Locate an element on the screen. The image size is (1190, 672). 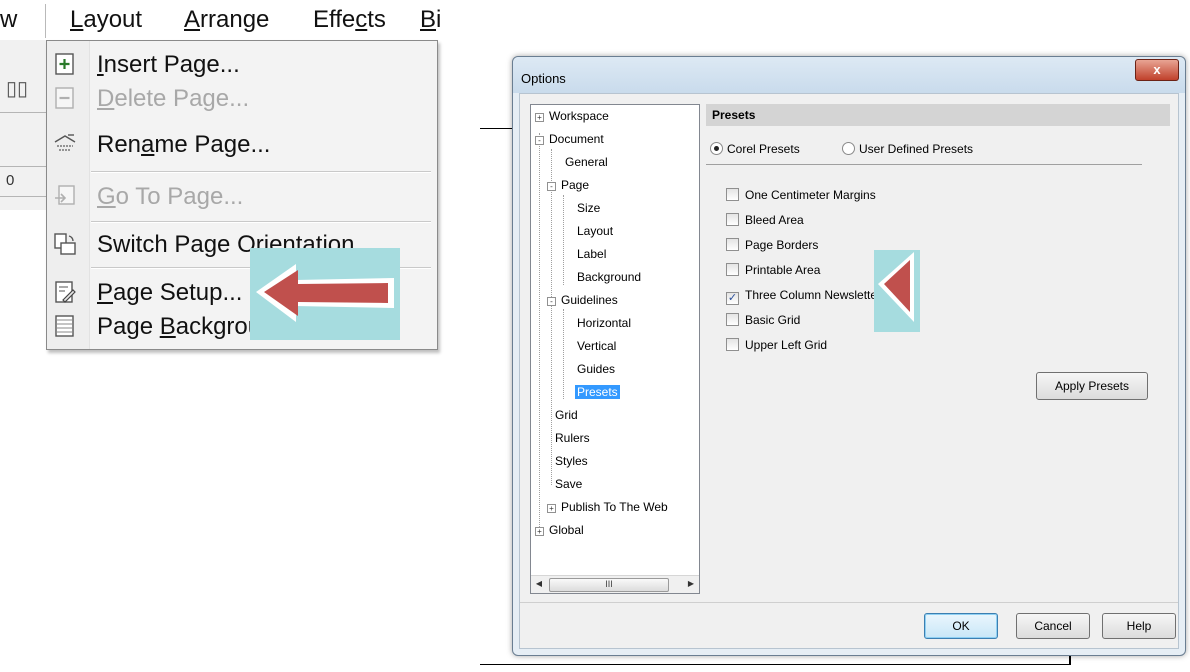
tree-item-guidelines: - Guidelines is located at coordinates (582, 300).